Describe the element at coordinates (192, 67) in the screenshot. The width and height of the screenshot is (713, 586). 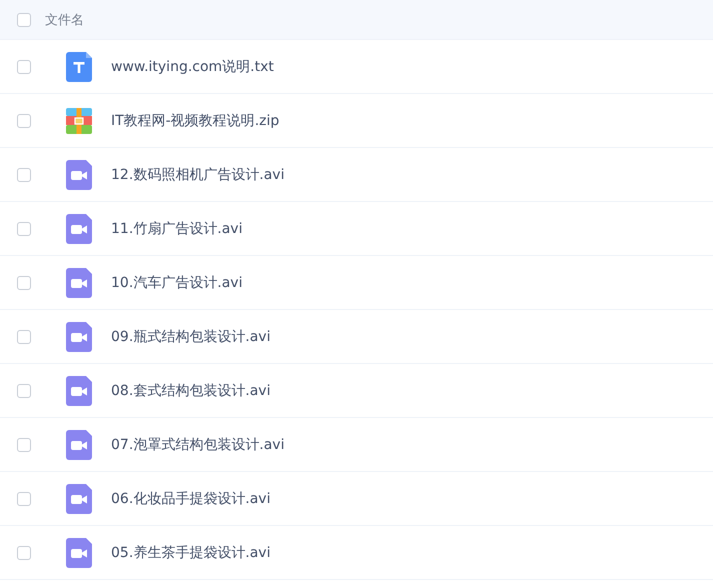
I see `file-name: www.itying.com说明.txt` at that location.